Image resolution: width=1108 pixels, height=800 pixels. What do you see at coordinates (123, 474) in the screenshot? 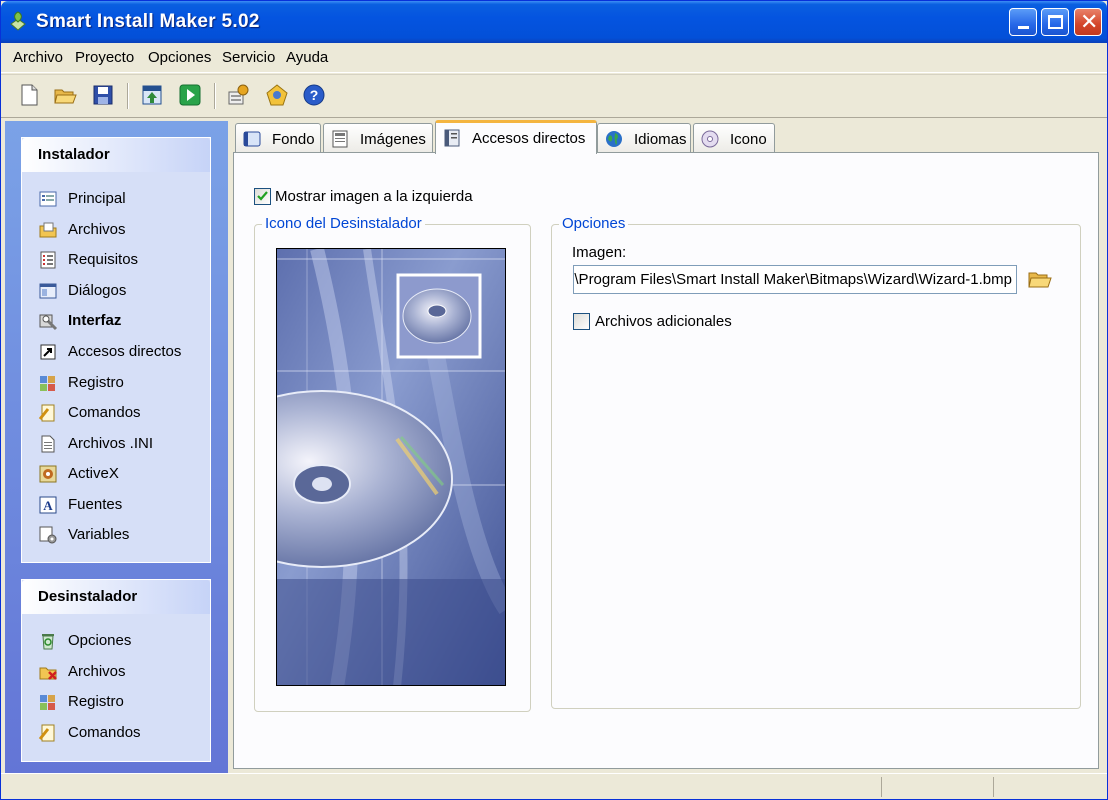
I see `sidebar-item-activex: ActiveX` at bounding box center [123, 474].